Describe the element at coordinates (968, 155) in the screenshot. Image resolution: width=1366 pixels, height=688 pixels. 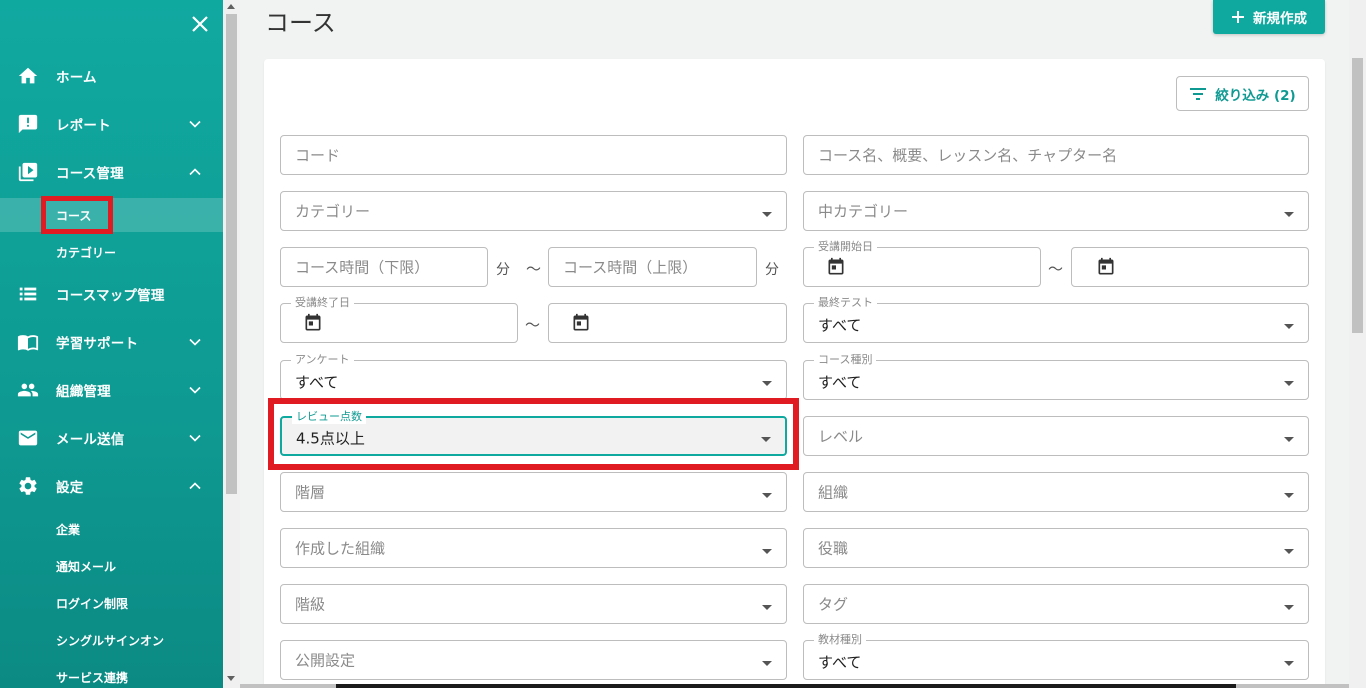
I see `keyword-placeholder: コース名、概要、レッスン名、チャプター名` at that location.